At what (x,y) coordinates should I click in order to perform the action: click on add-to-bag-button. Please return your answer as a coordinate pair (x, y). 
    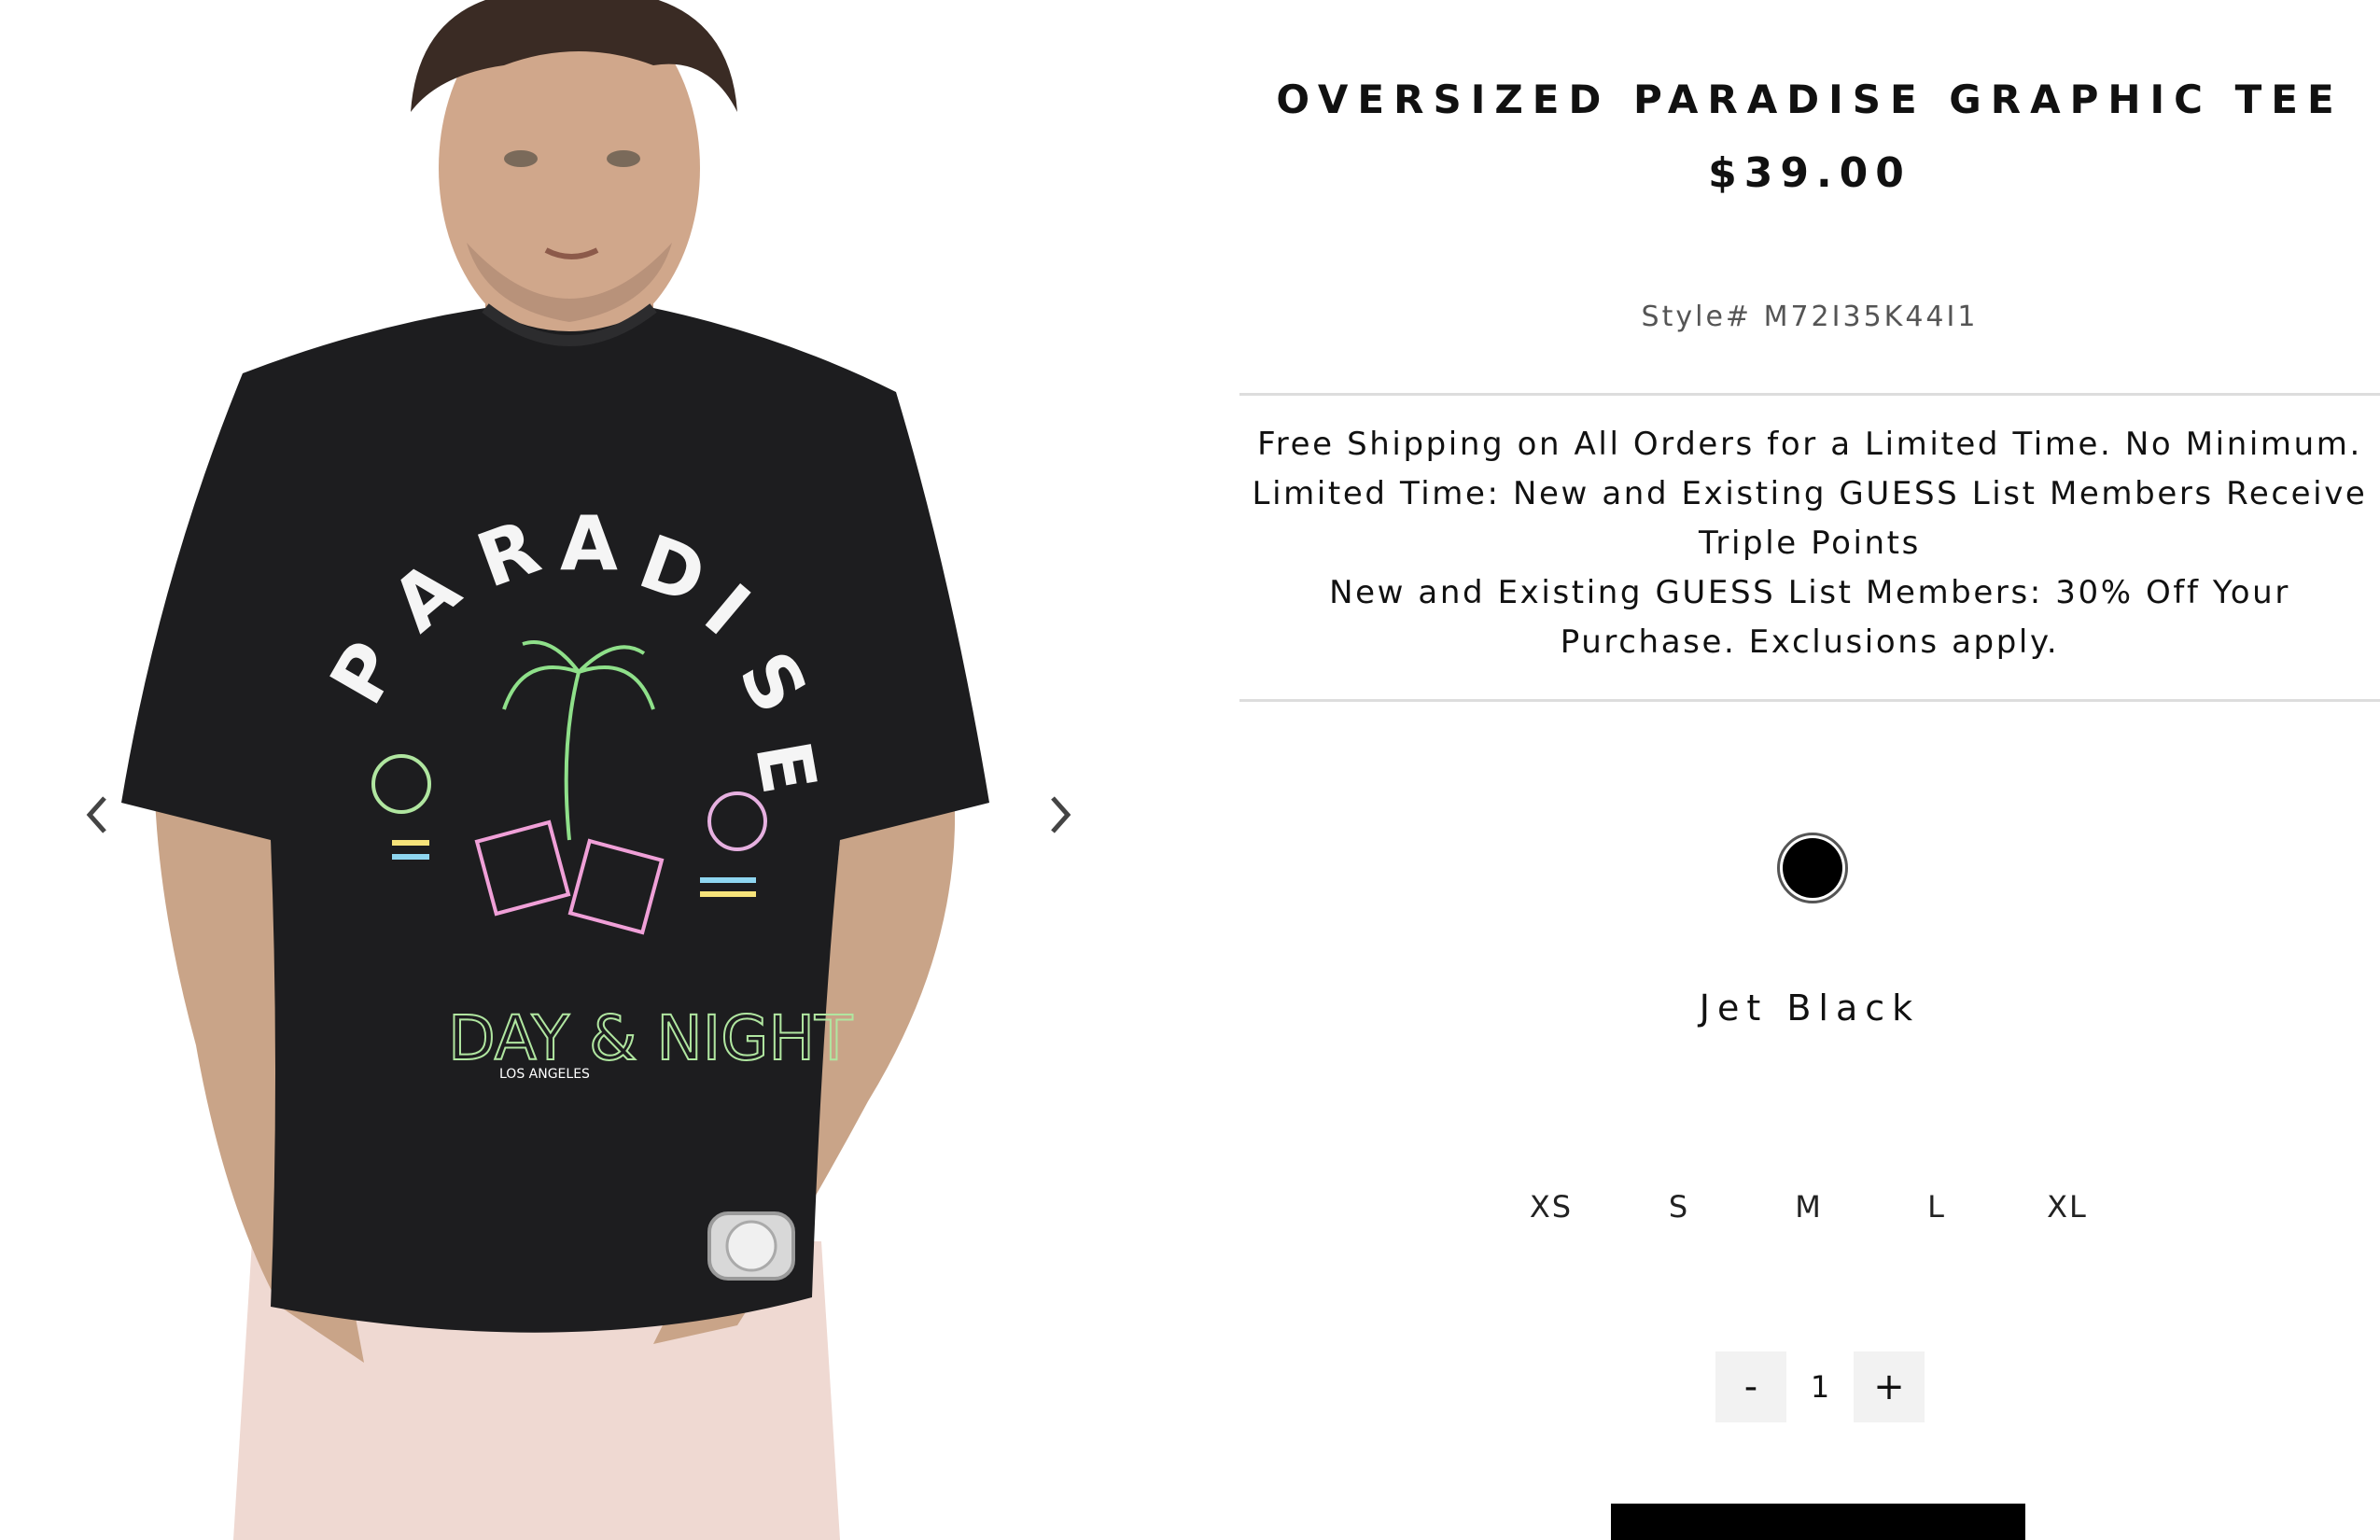
    Looking at the image, I should click on (1818, 1522).